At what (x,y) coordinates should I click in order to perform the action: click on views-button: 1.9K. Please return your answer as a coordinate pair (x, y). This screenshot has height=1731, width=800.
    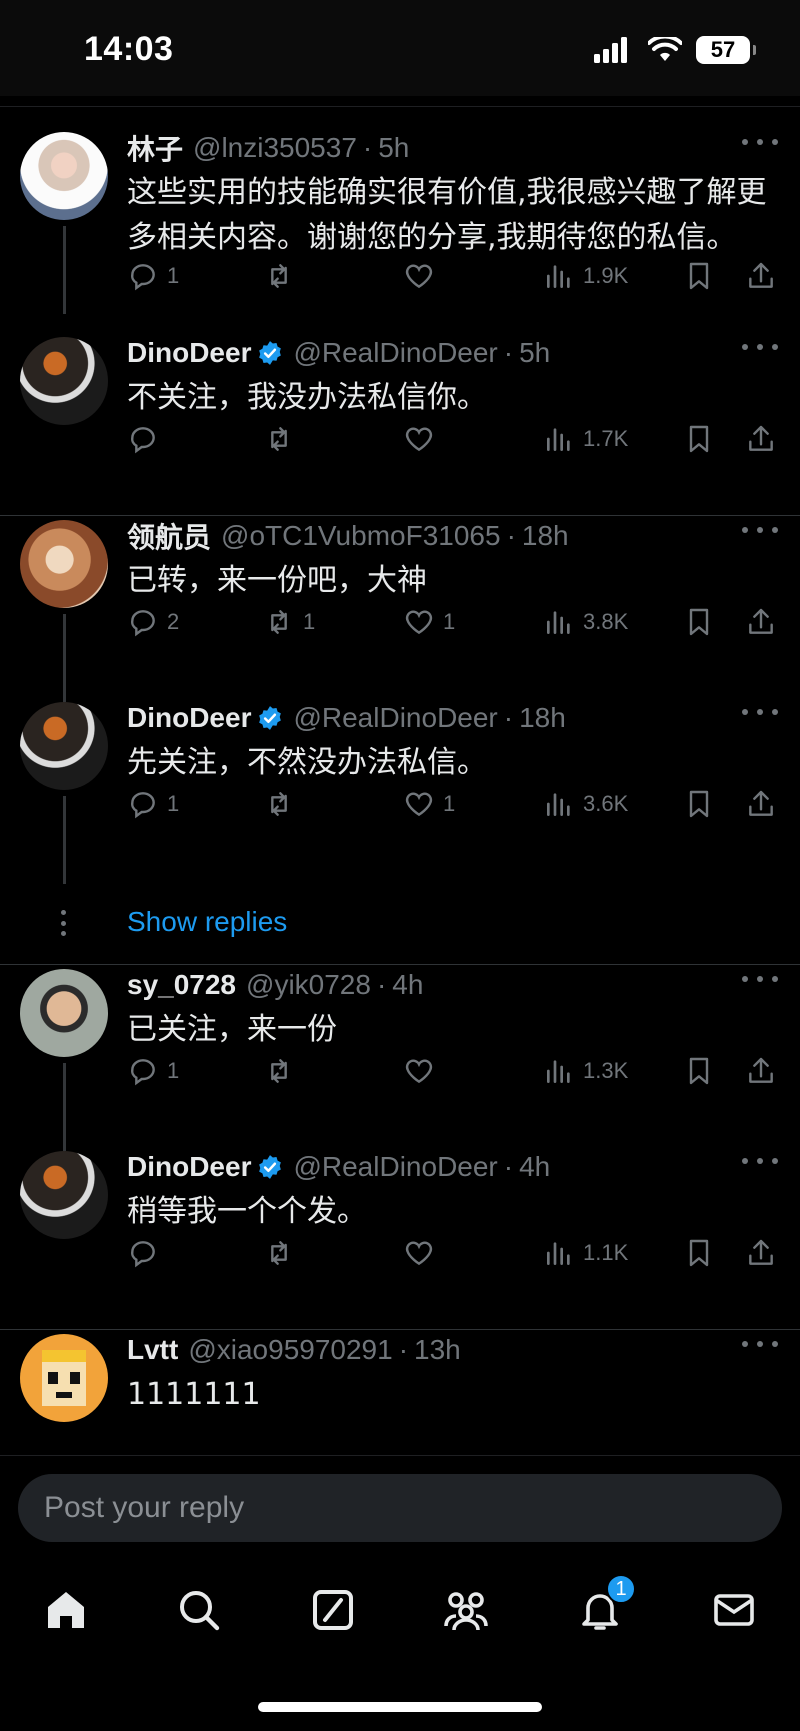
    Looking at the image, I should click on (585, 276).